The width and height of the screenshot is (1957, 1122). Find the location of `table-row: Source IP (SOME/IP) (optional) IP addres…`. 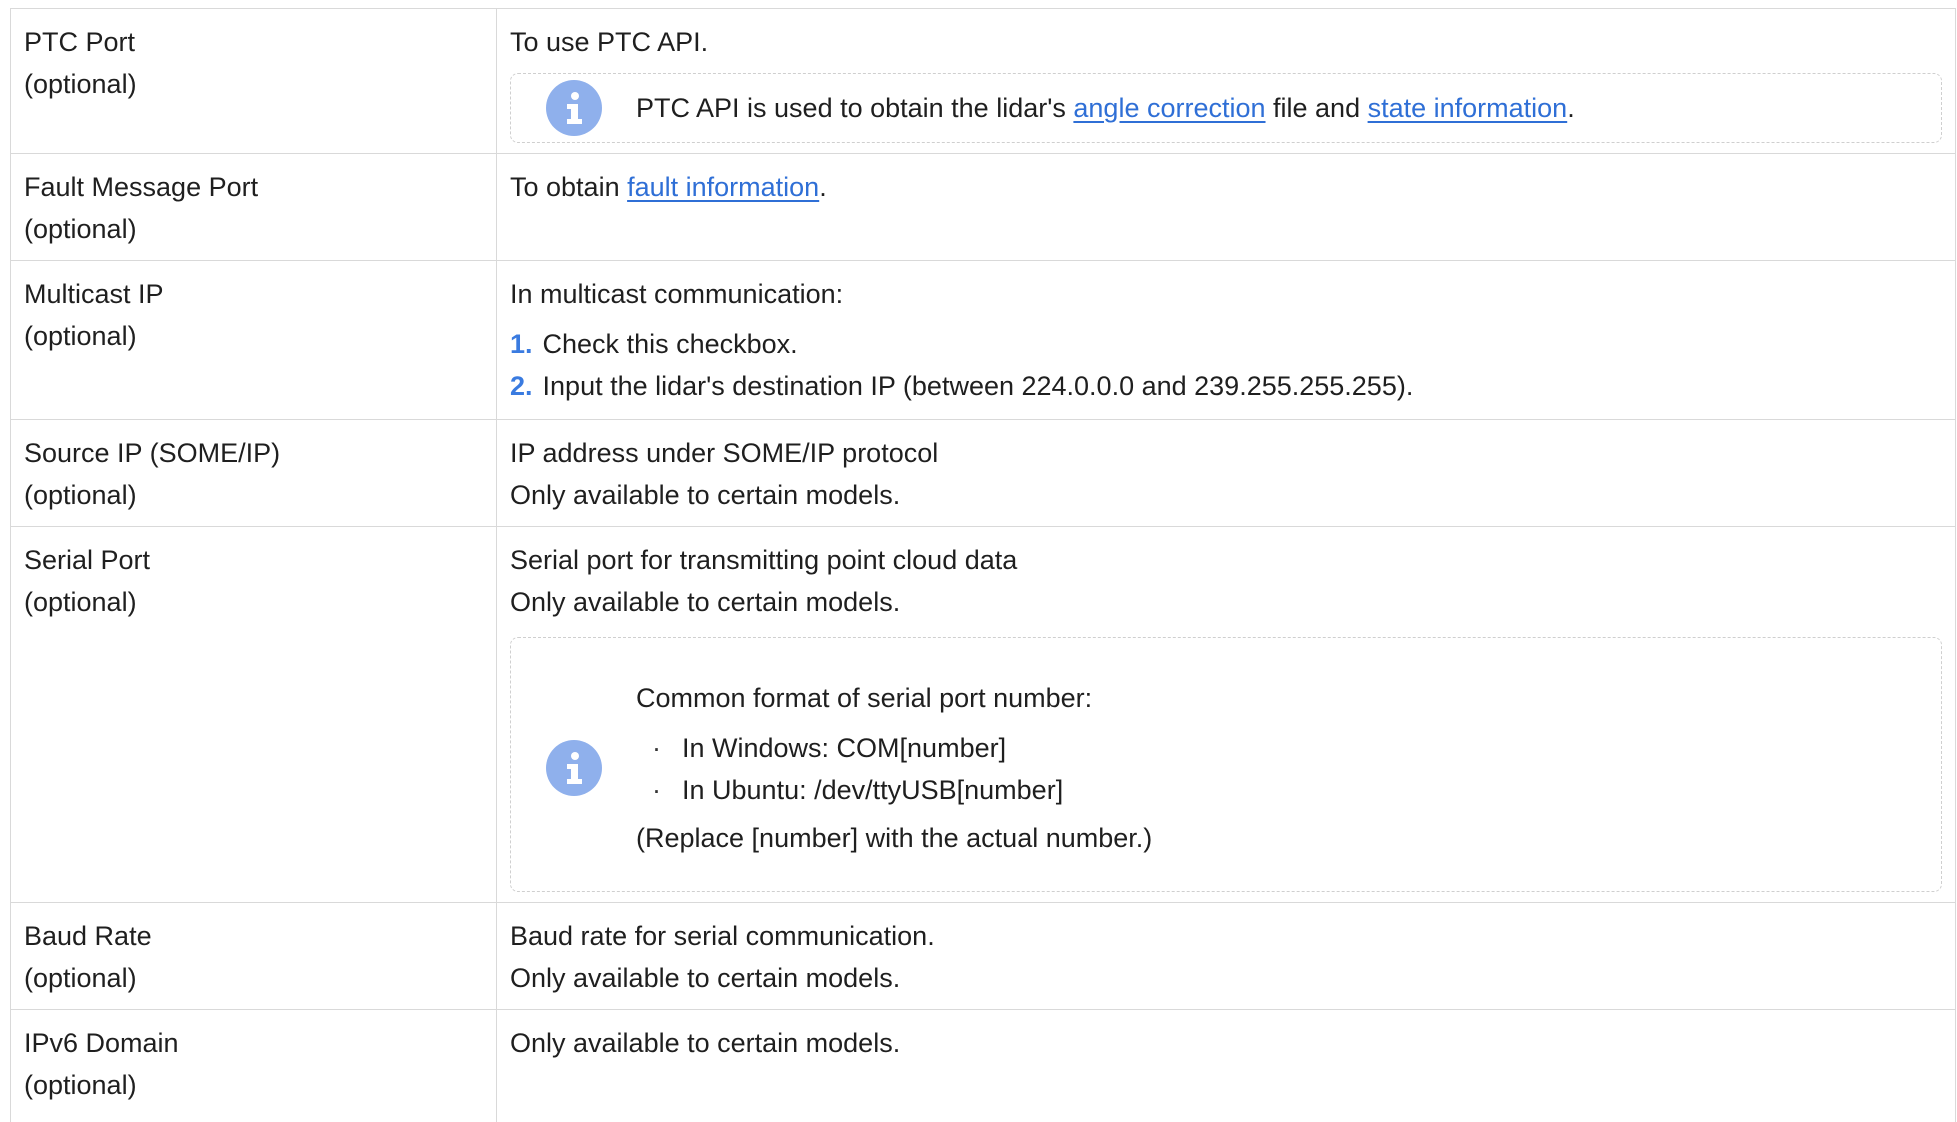

table-row: Source IP (SOME/IP) (optional) IP addres… is located at coordinates (983, 473).